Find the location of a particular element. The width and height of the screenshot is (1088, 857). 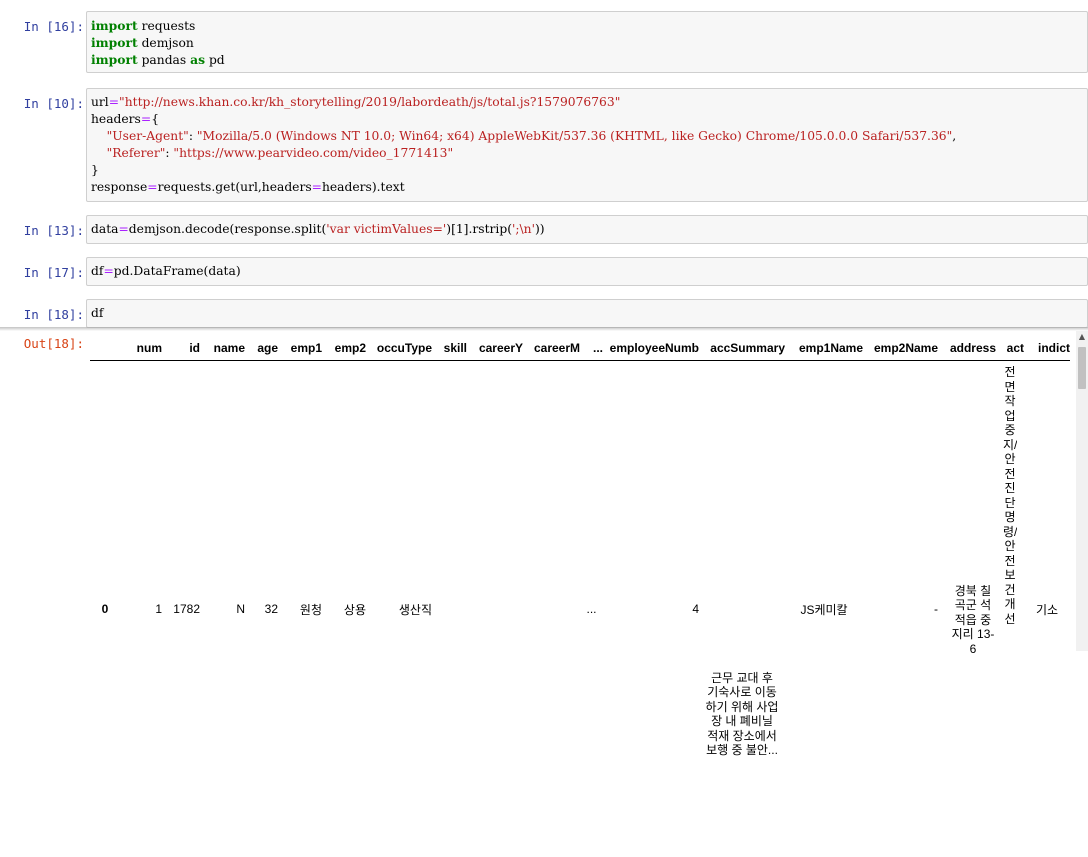

column-header: num is located at coordinates (141, 348).